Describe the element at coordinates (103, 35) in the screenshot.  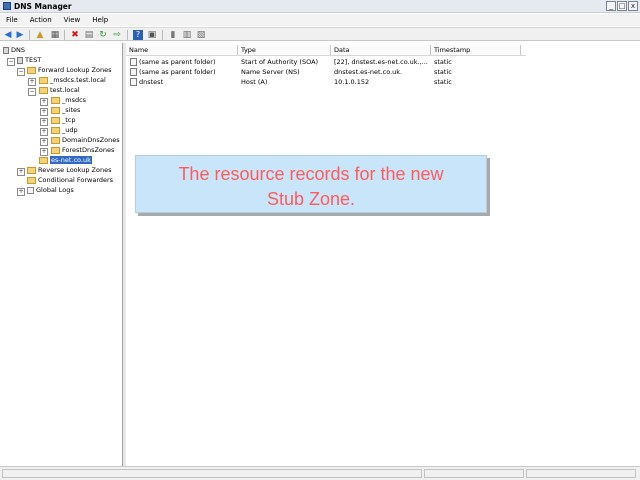
I see `refresh-icon: ↻` at that location.